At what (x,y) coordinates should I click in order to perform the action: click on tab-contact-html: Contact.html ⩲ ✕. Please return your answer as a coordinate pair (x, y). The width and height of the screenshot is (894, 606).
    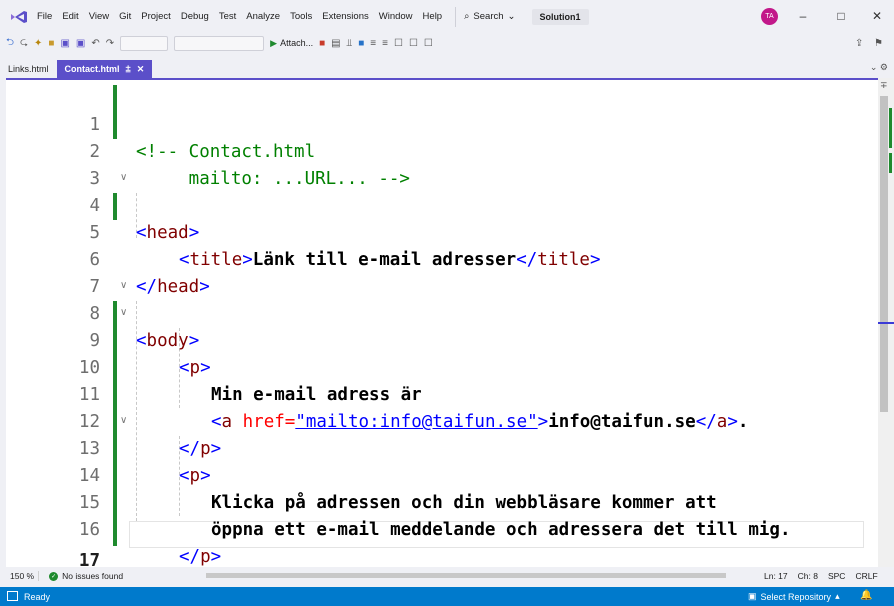
    Looking at the image, I should click on (104, 69).